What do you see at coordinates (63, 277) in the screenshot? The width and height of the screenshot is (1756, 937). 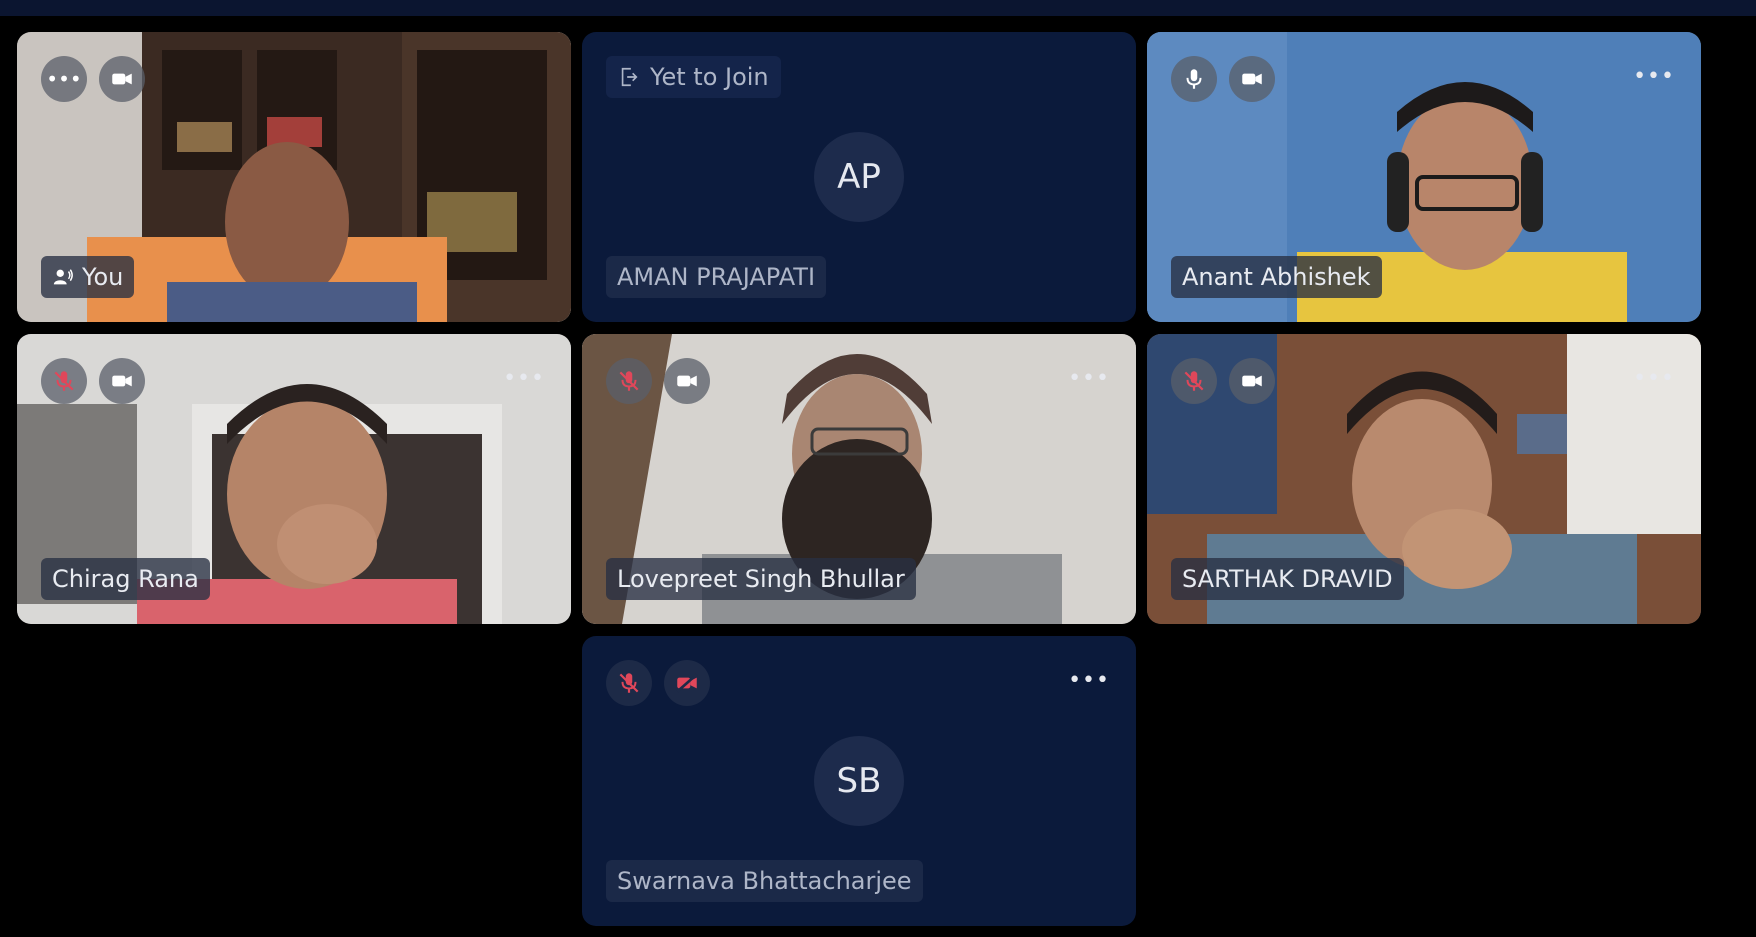 I see `speaking-user-icon` at bounding box center [63, 277].